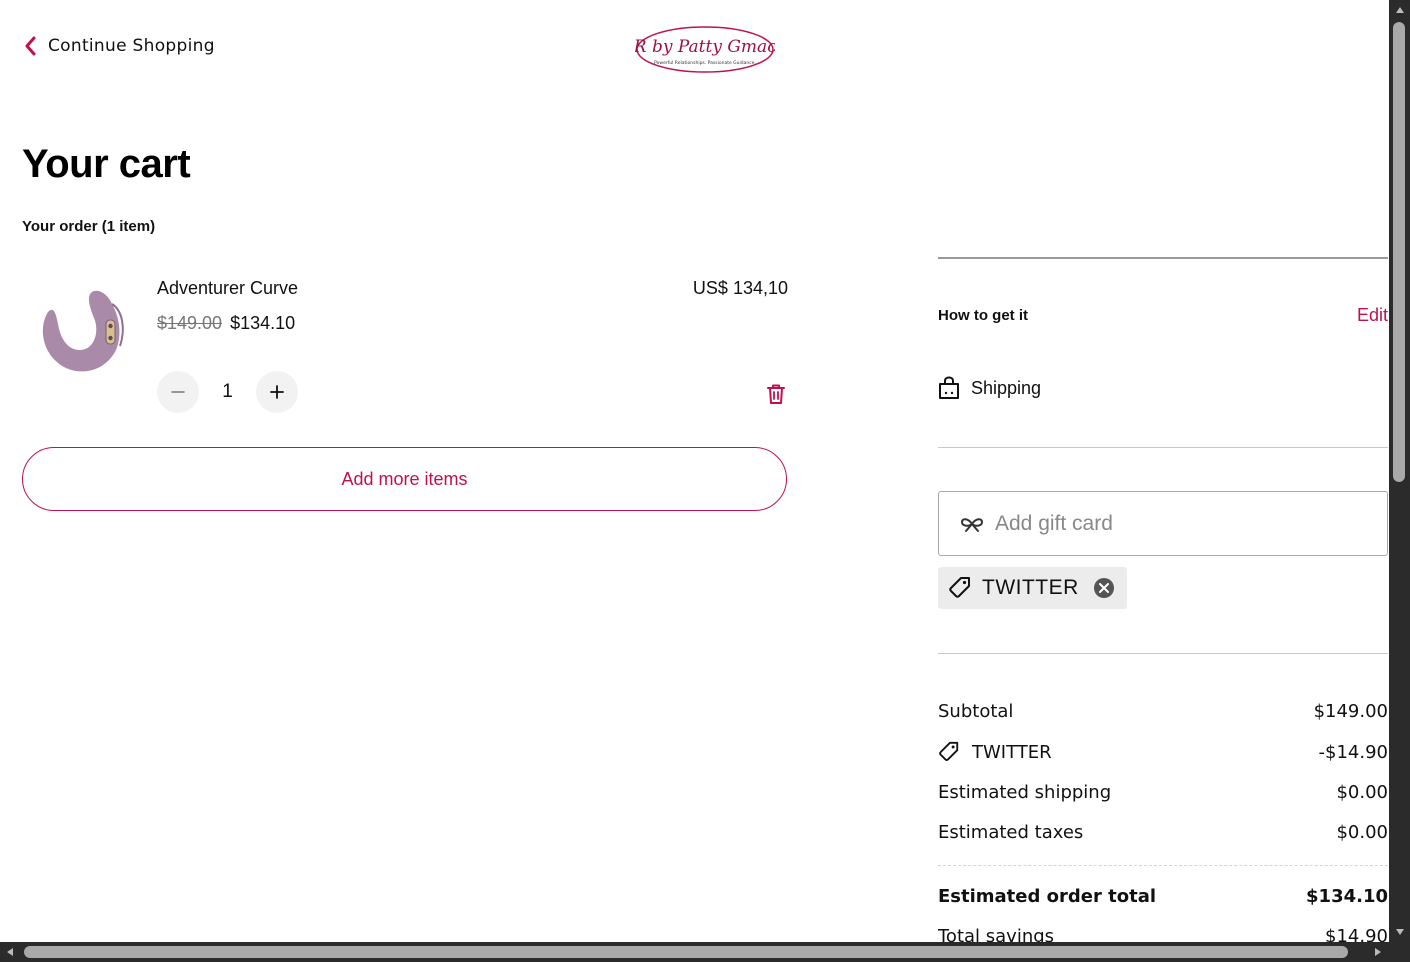 The width and height of the screenshot is (1410, 962). Describe the element at coordinates (131, 46) in the screenshot. I see `continue-shopping-label: Continue Shopping` at that location.